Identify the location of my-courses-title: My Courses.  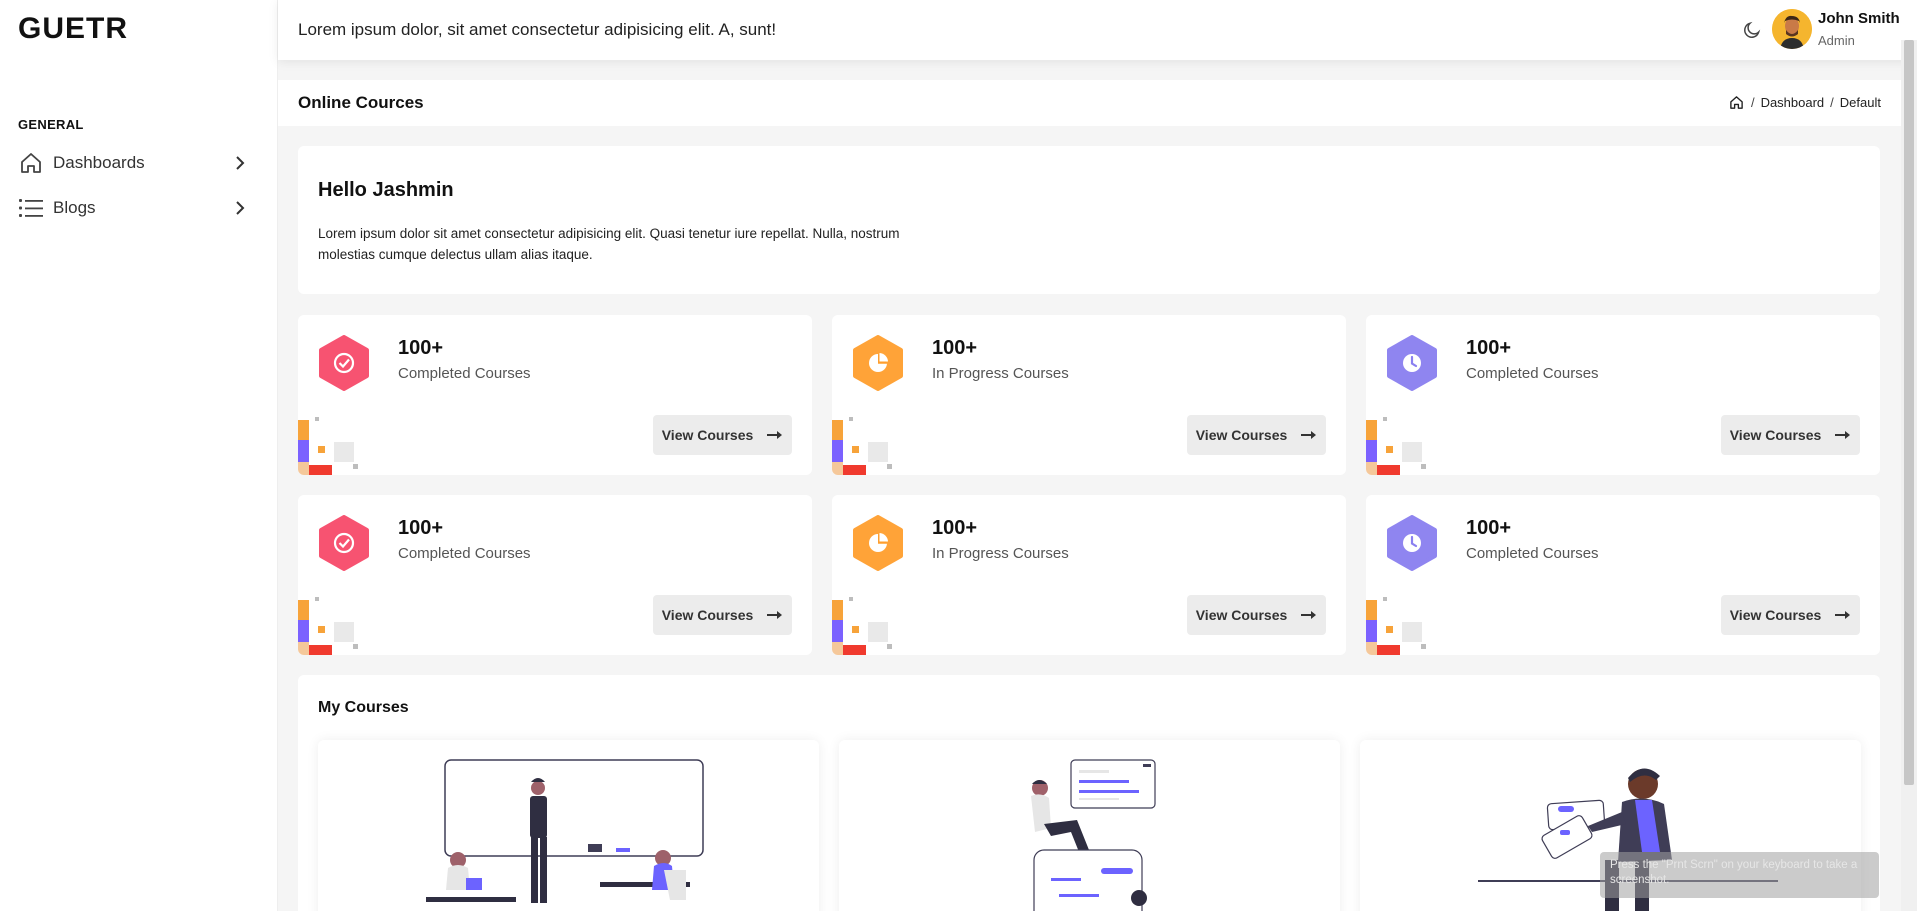
(363, 707).